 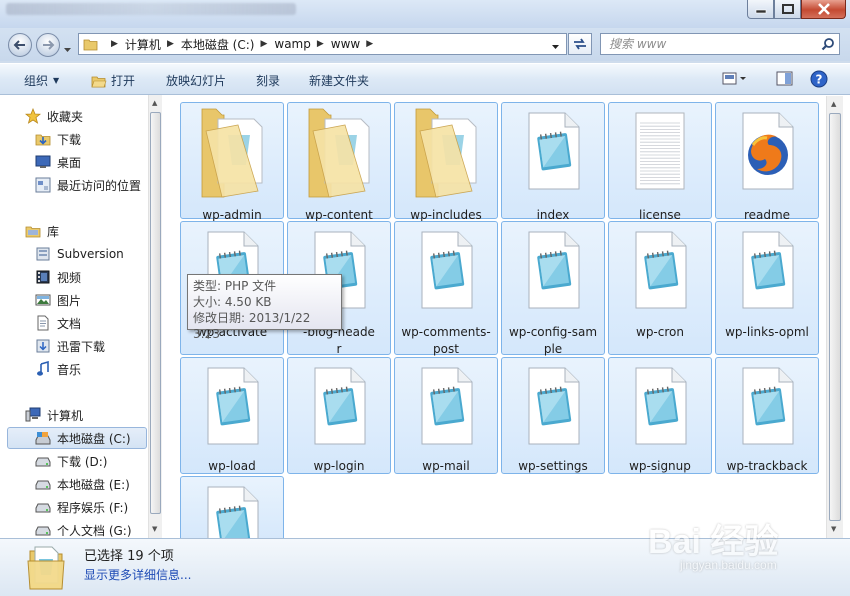 I want to click on open-folder-icon, so click(x=99, y=81).